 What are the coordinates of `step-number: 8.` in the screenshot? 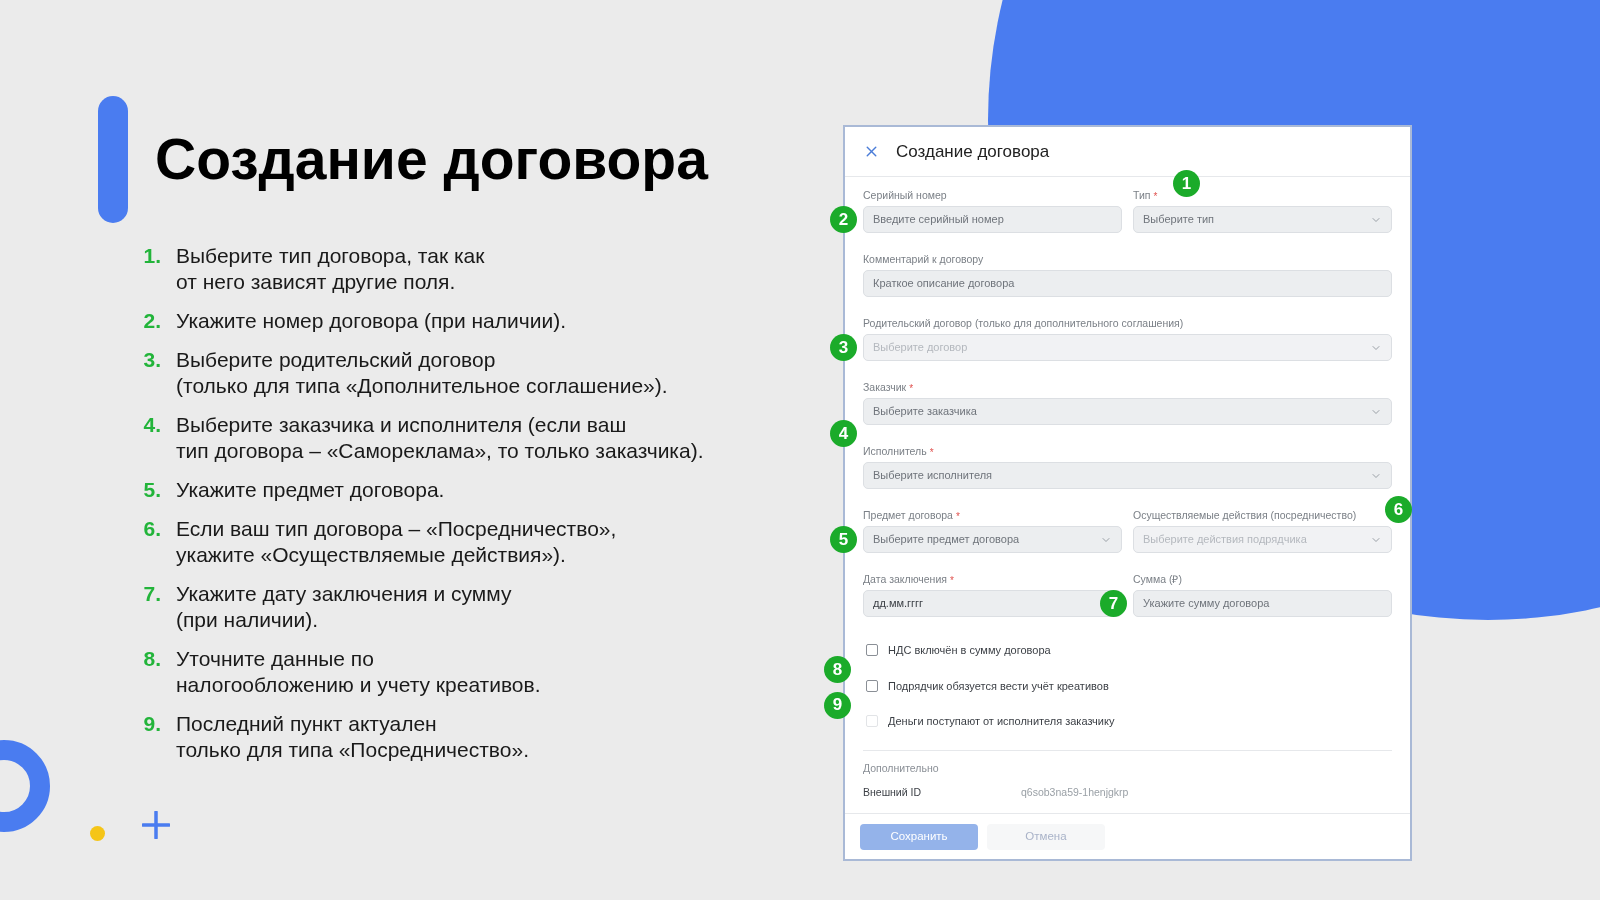 It's located at (152, 659).